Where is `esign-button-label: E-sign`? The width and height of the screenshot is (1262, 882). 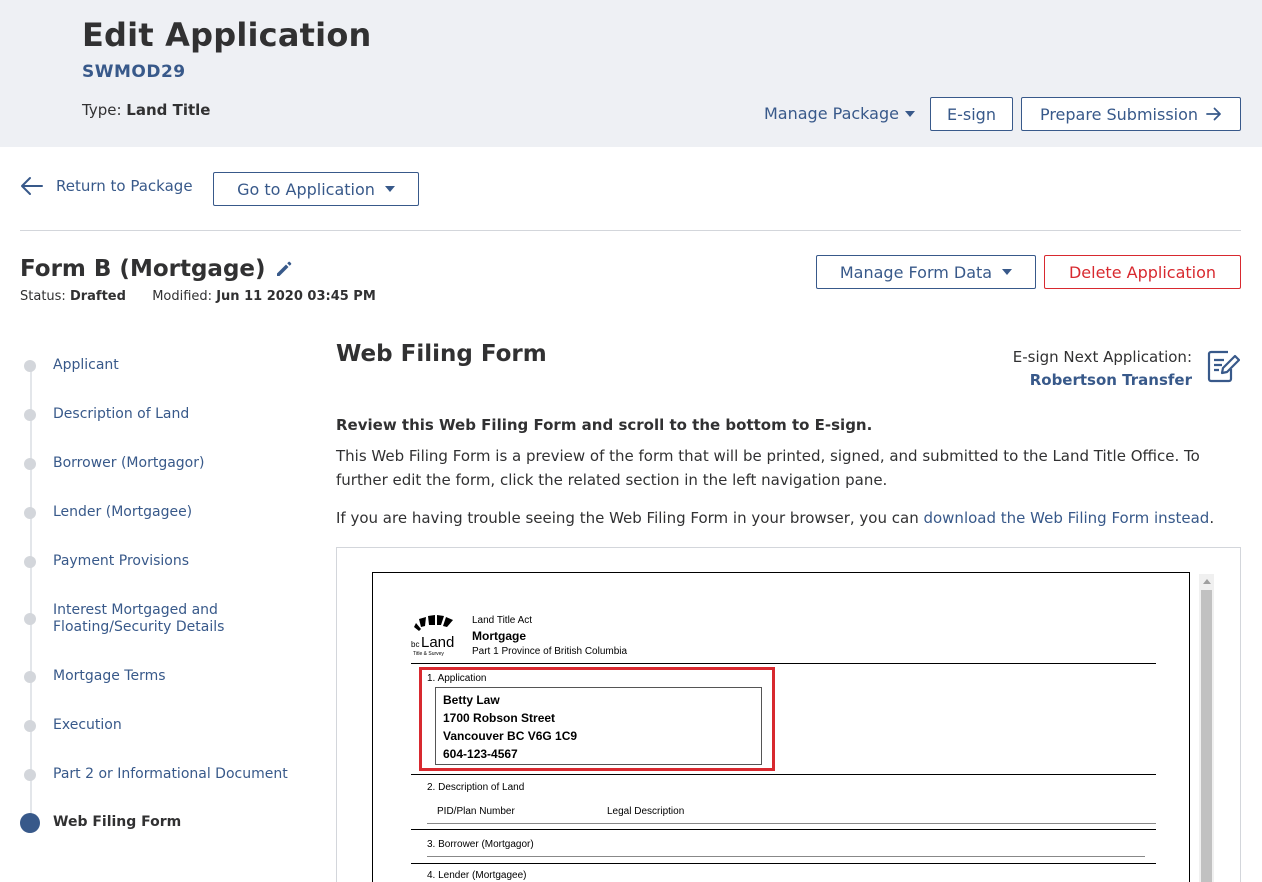
esign-button-label: E-sign is located at coordinates (971, 114).